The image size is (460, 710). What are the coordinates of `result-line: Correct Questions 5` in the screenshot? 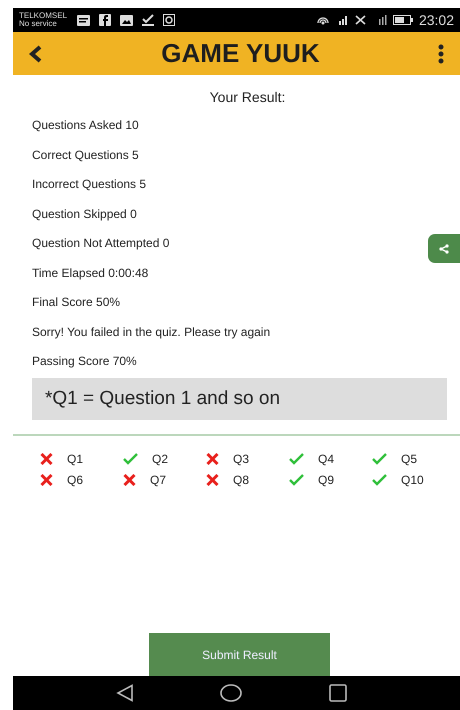 It's located at (85, 155).